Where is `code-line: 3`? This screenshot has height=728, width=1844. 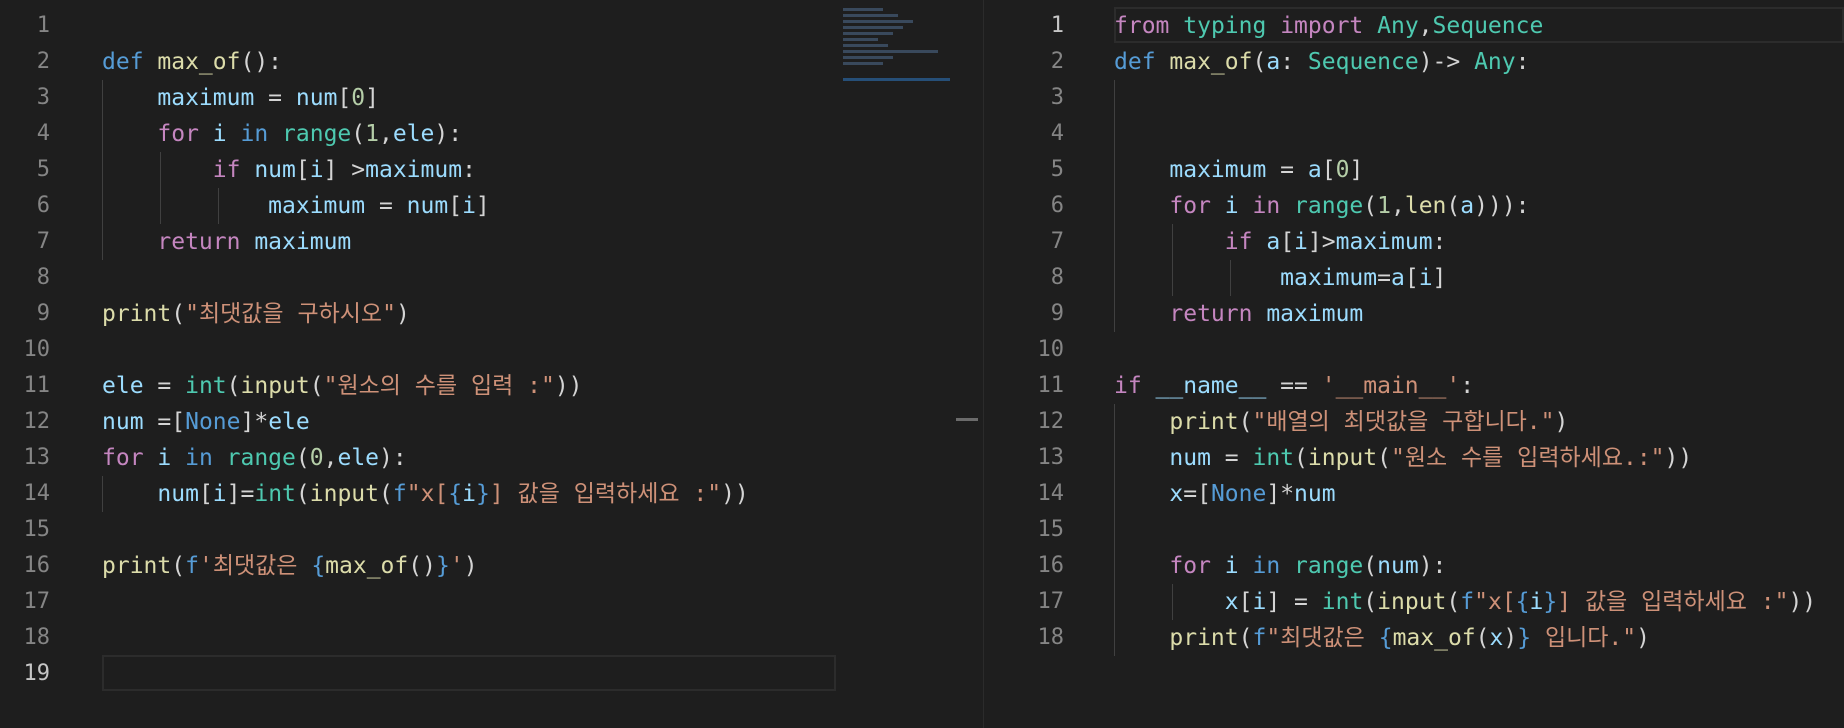
code-line: 3 is located at coordinates (1414, 98).